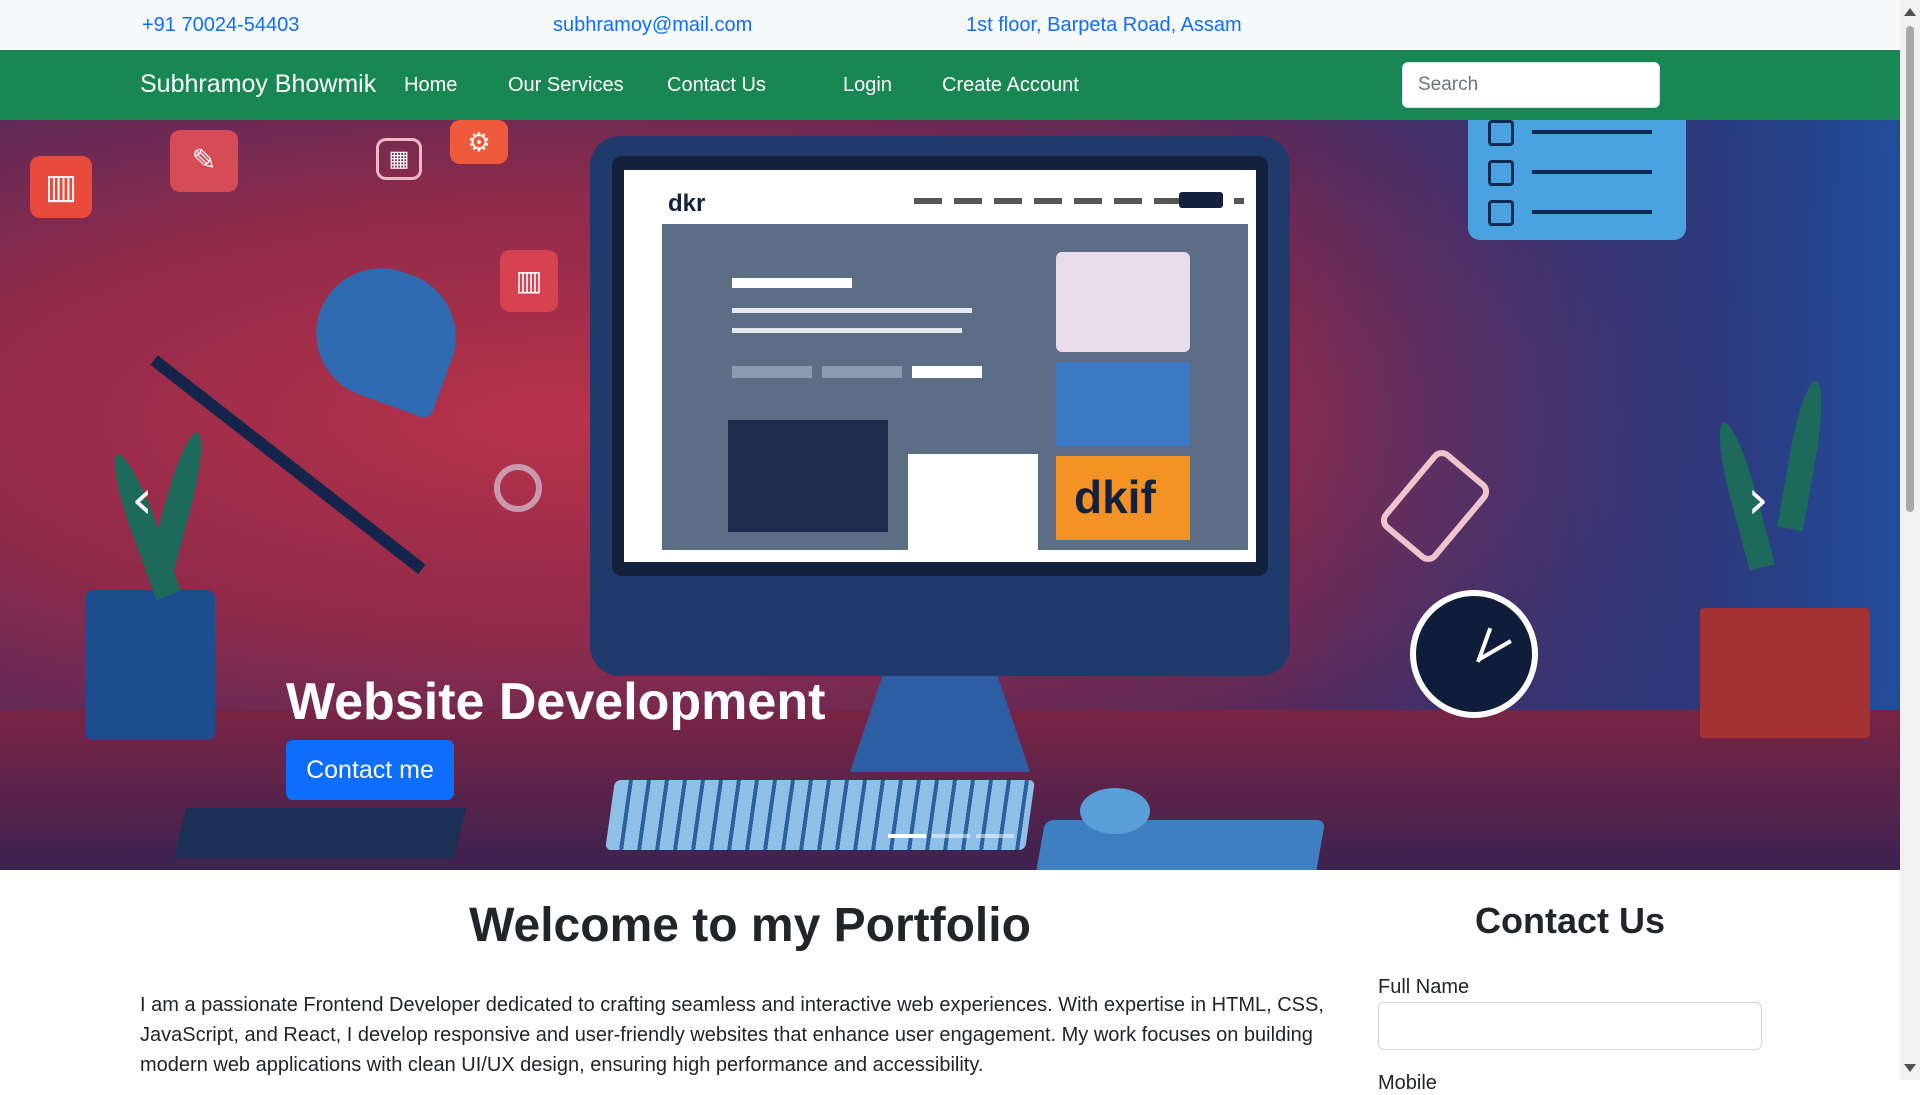  I want to click on mouse, so click(1115, 811).